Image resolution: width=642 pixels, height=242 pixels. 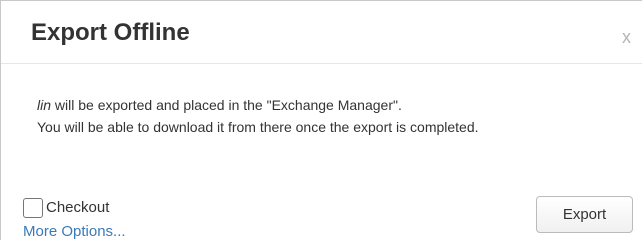 What do you see at coordinates (110, 32) in the screenshot?
I see `dialog-title: Export Offline` at bounding box center [110, 32].